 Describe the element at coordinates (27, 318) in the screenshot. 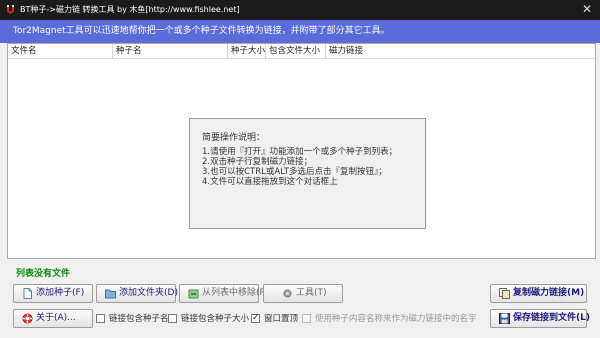

I see `lifebuoy-icon` at that location.